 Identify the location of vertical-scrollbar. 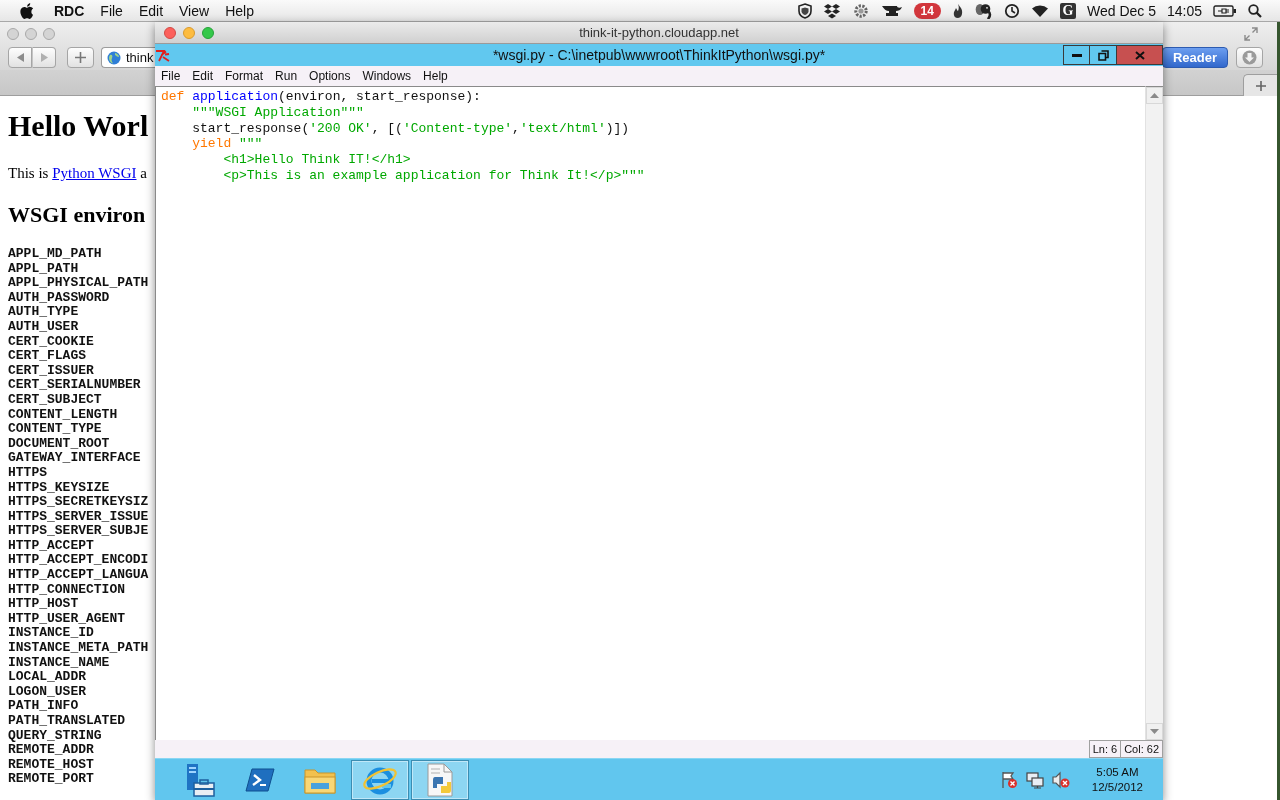
(1154, 413).